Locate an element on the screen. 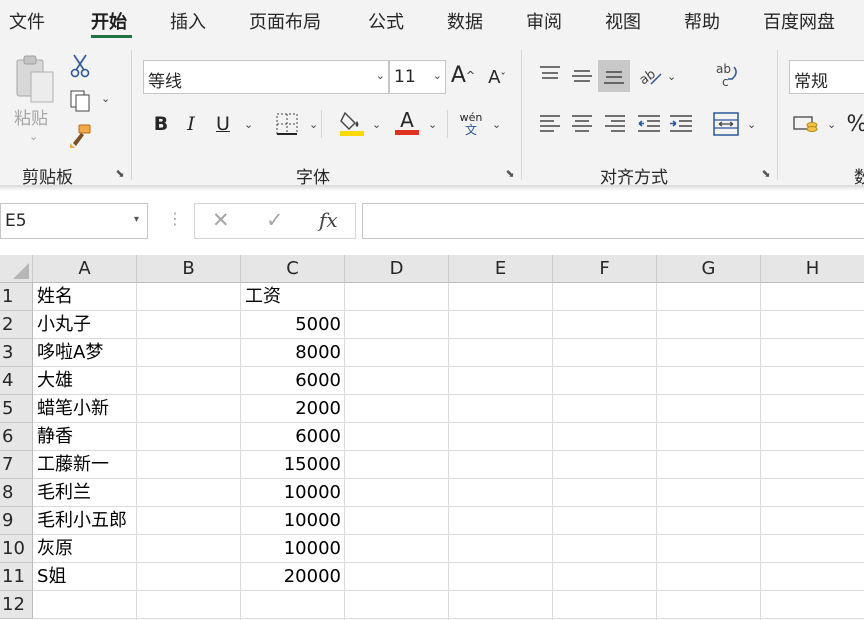  copy-dropdown-caret: ⌄ is located at coordinates (105, 98).